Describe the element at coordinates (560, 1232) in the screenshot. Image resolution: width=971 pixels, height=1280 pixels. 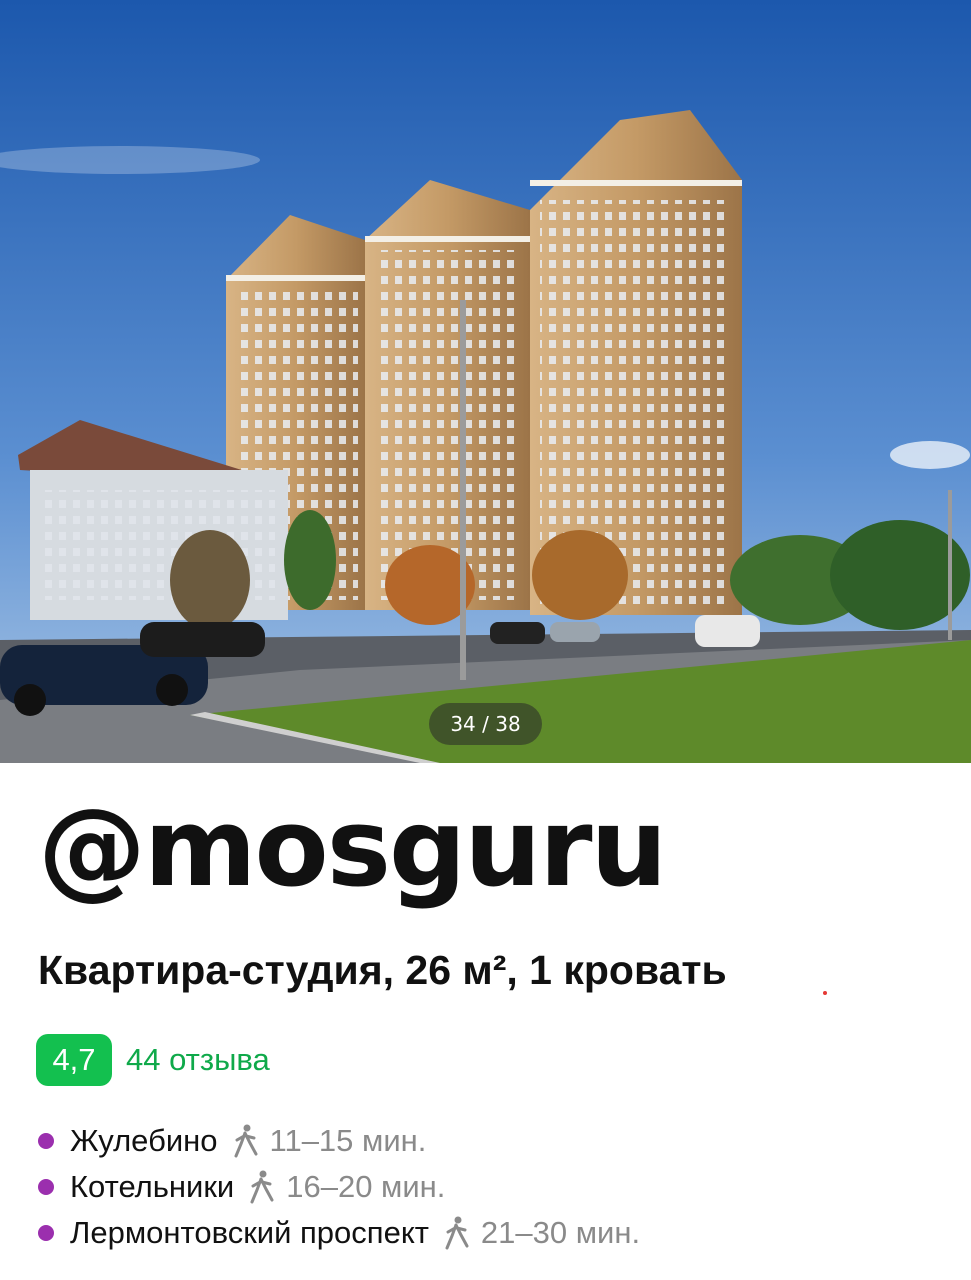
I see `metro-walk-time: 21–30 мин.` at that location.